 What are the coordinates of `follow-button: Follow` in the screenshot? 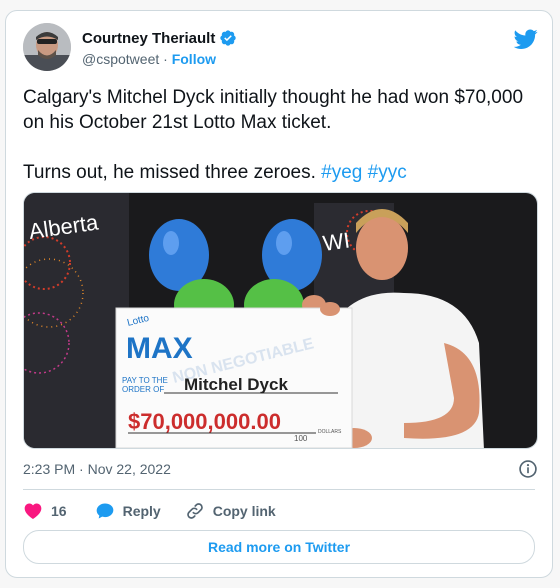 It's located at (194, 59).